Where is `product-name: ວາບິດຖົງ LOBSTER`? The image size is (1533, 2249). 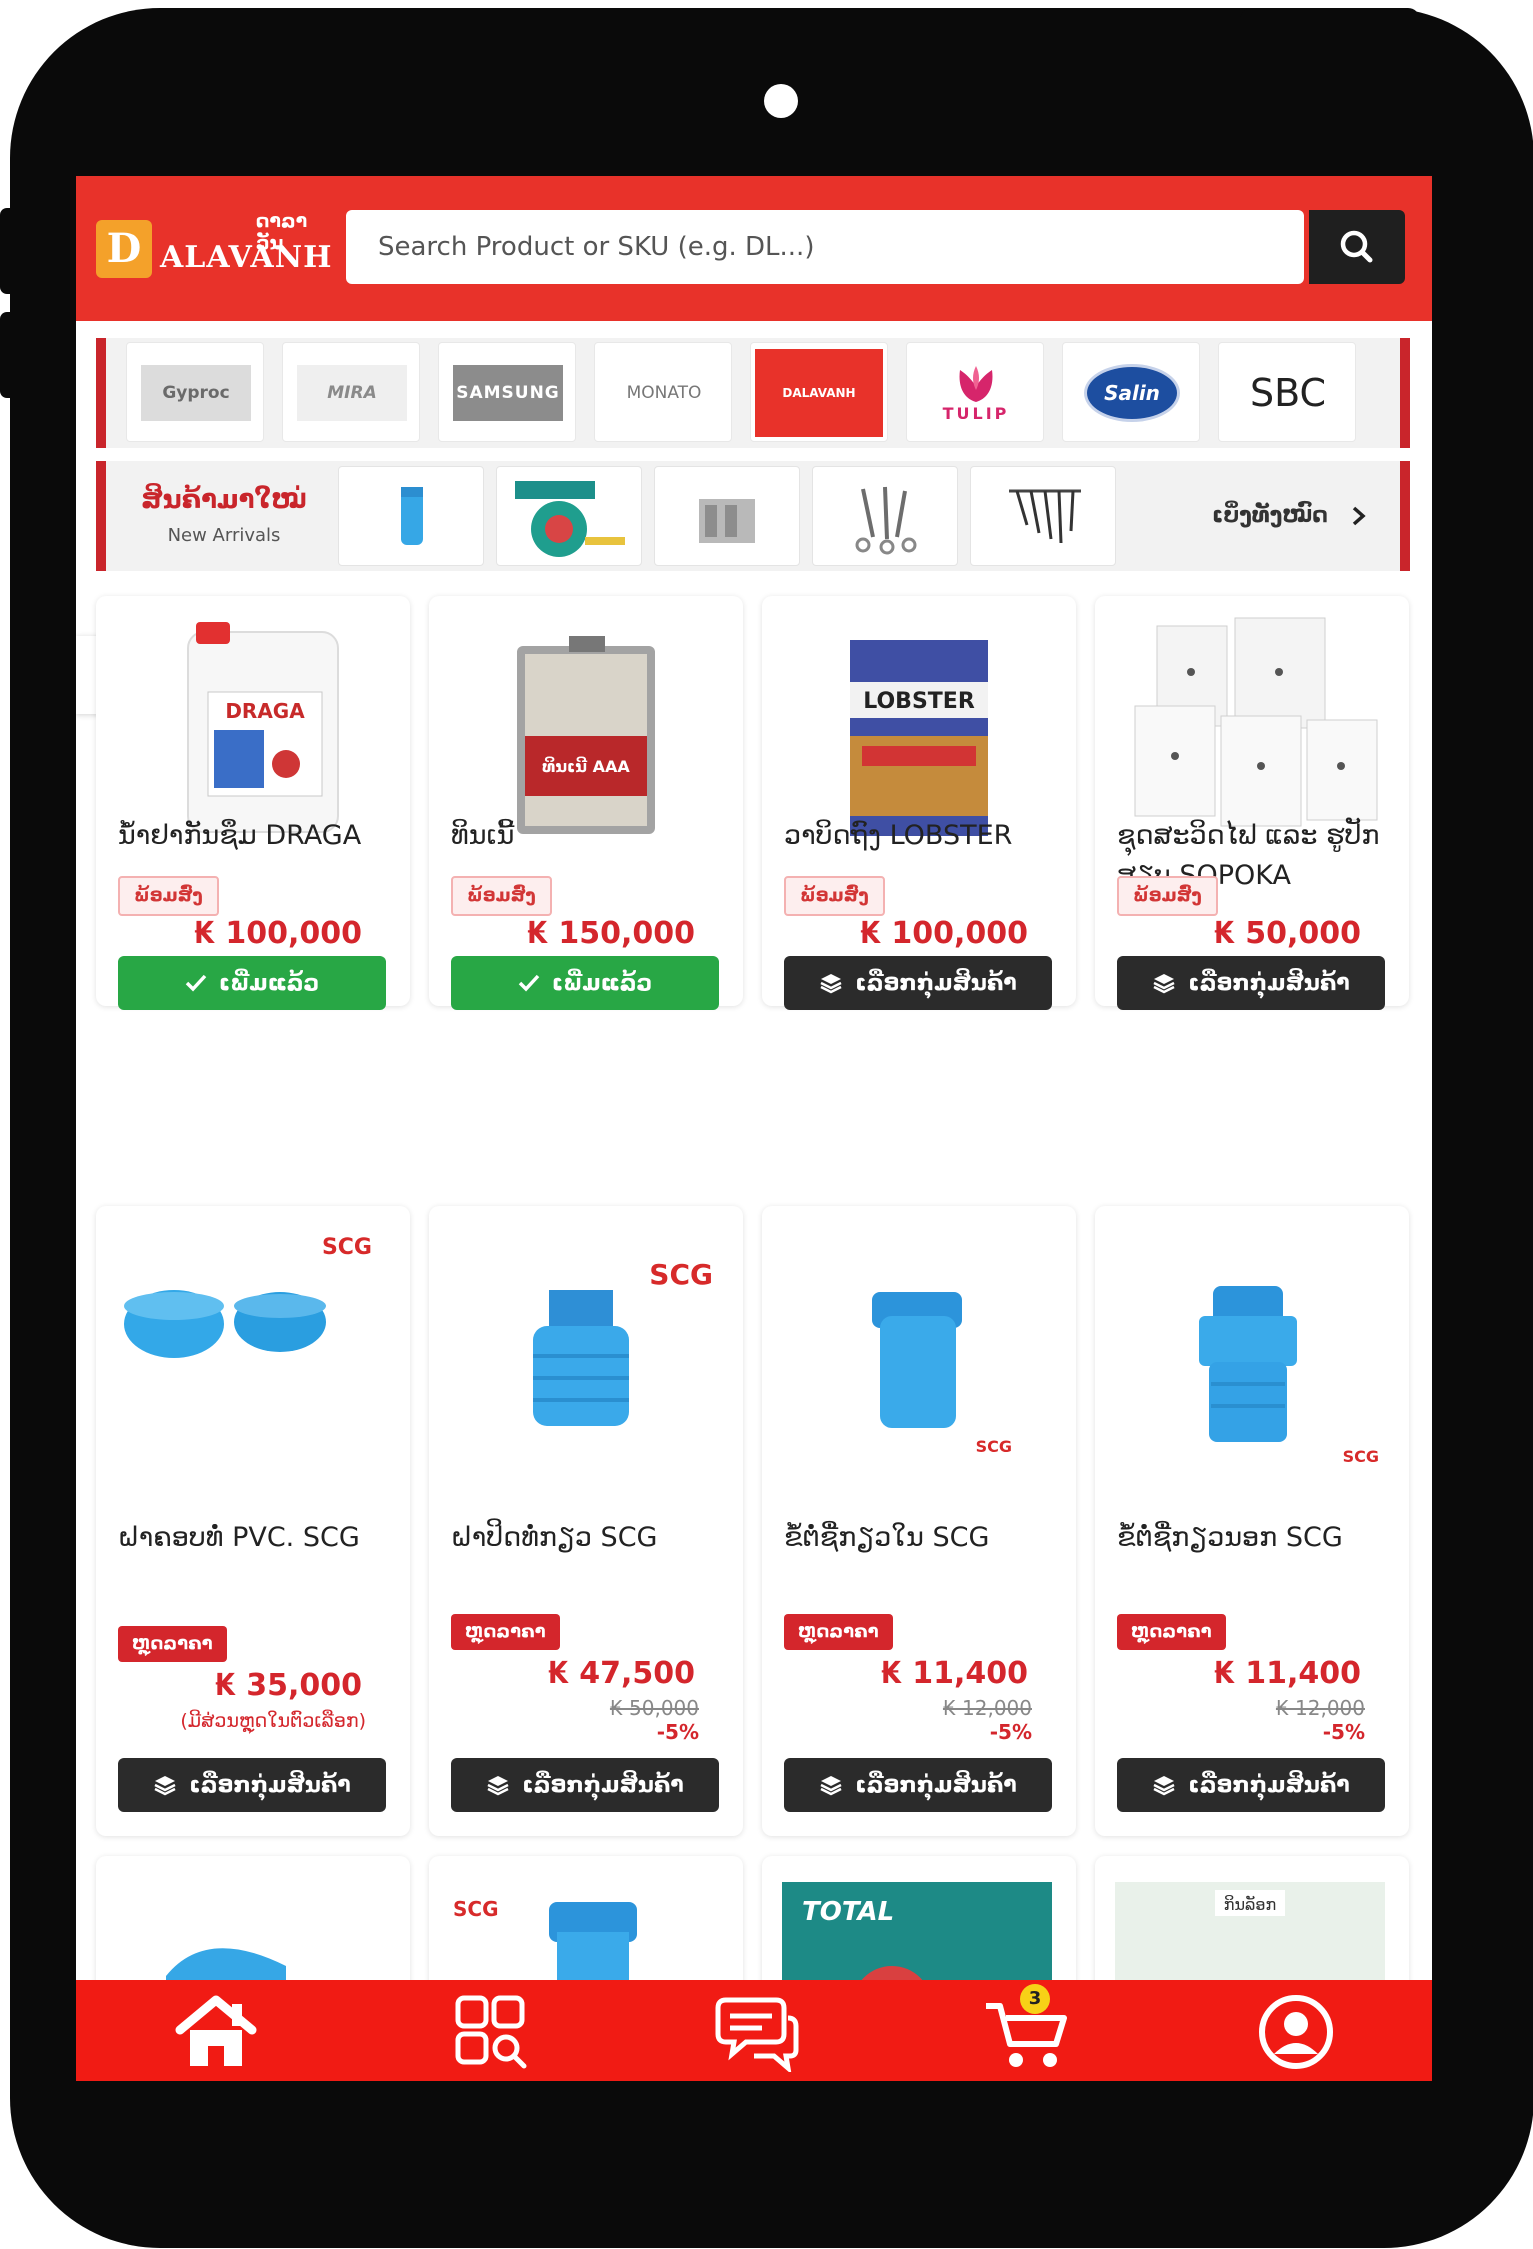 product-name: ວາບິດຖົງ LOBSTER is located at coordinates (898, 835).